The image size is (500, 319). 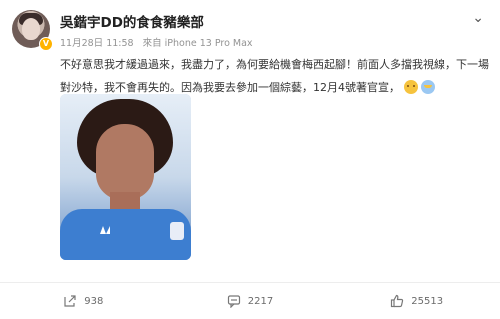 What do you see at coordinates (427, 301) in the screenshot?
I see `like-count: 25513` at bounding box center [427, 301].